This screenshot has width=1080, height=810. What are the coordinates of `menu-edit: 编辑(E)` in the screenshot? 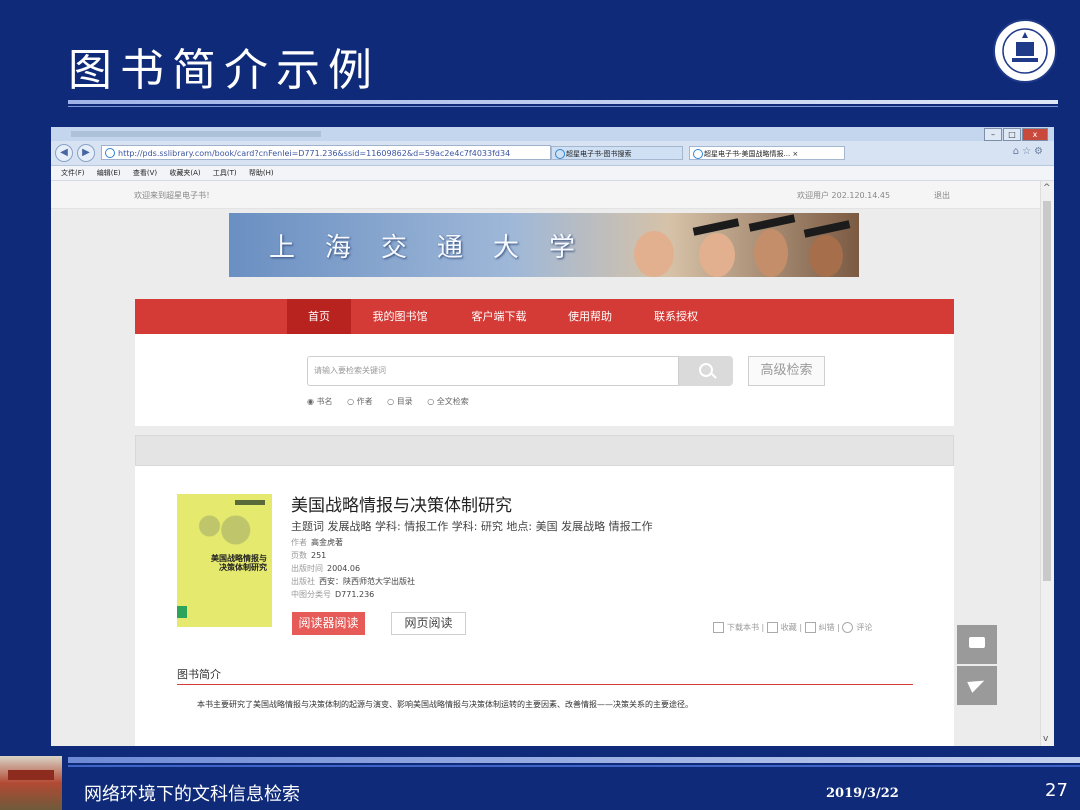 It's located at (109, 173).